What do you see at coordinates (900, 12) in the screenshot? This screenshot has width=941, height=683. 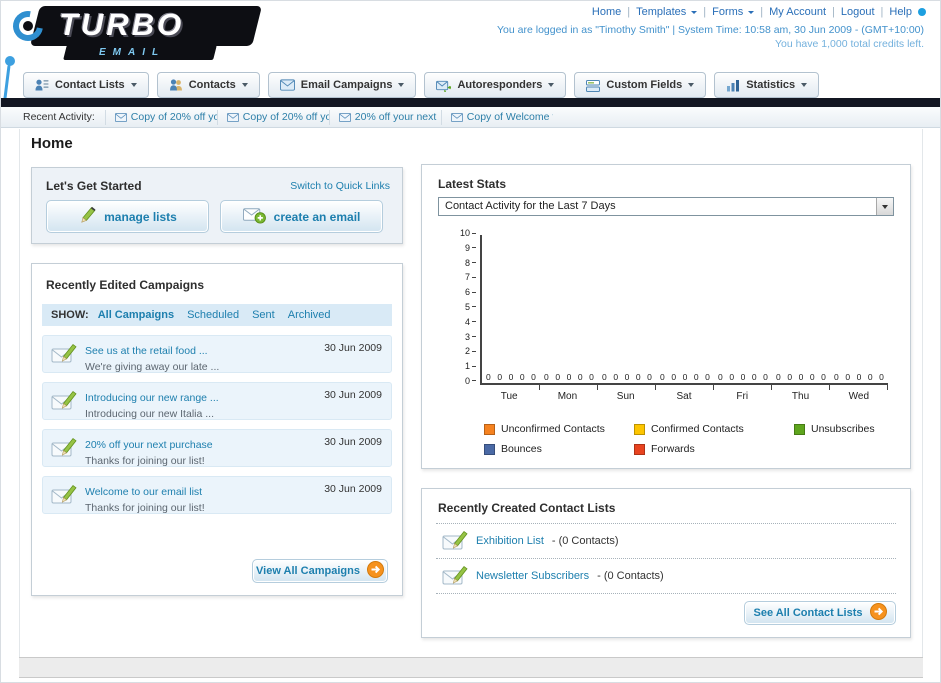 I see `header-link-help: Help` at bounding box center [900, 12].